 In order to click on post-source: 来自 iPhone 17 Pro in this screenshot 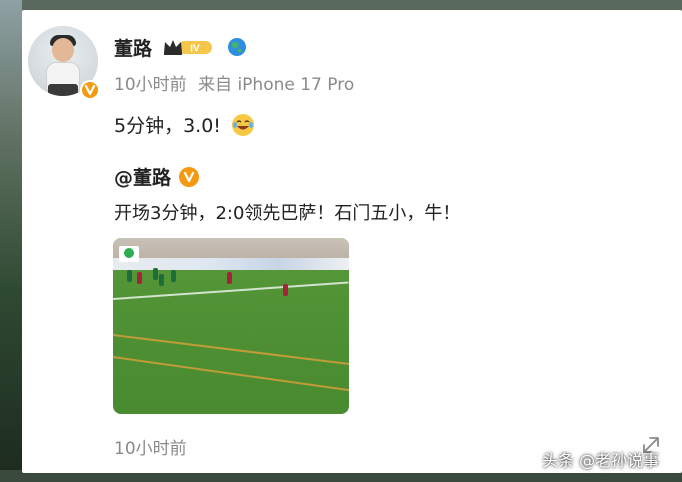, I will do `click(276, 85)`.